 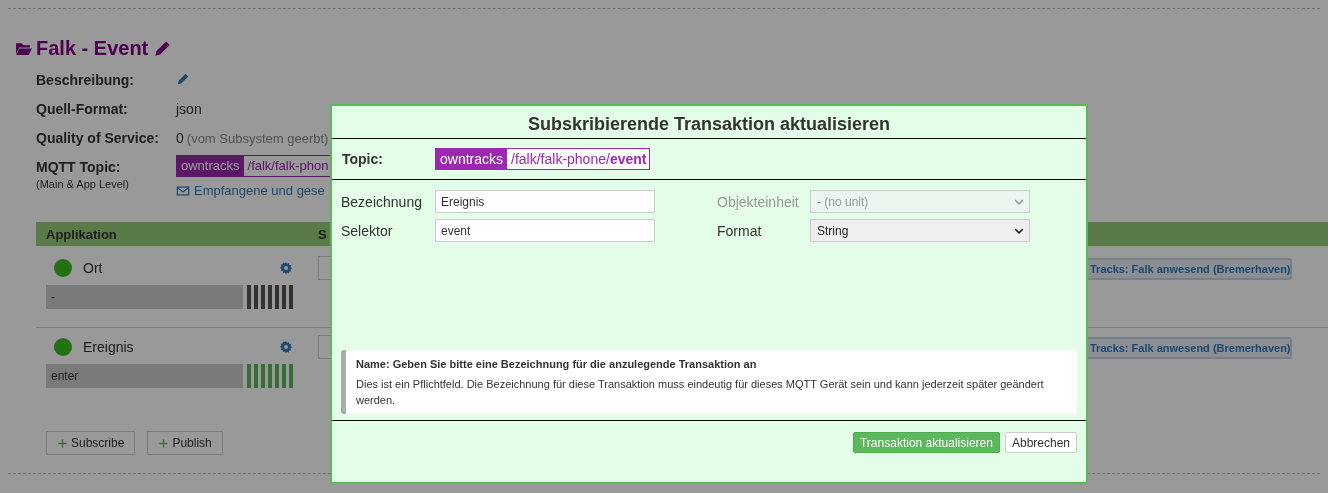 I want to click on mail-icon, so click(x=183, y=190).